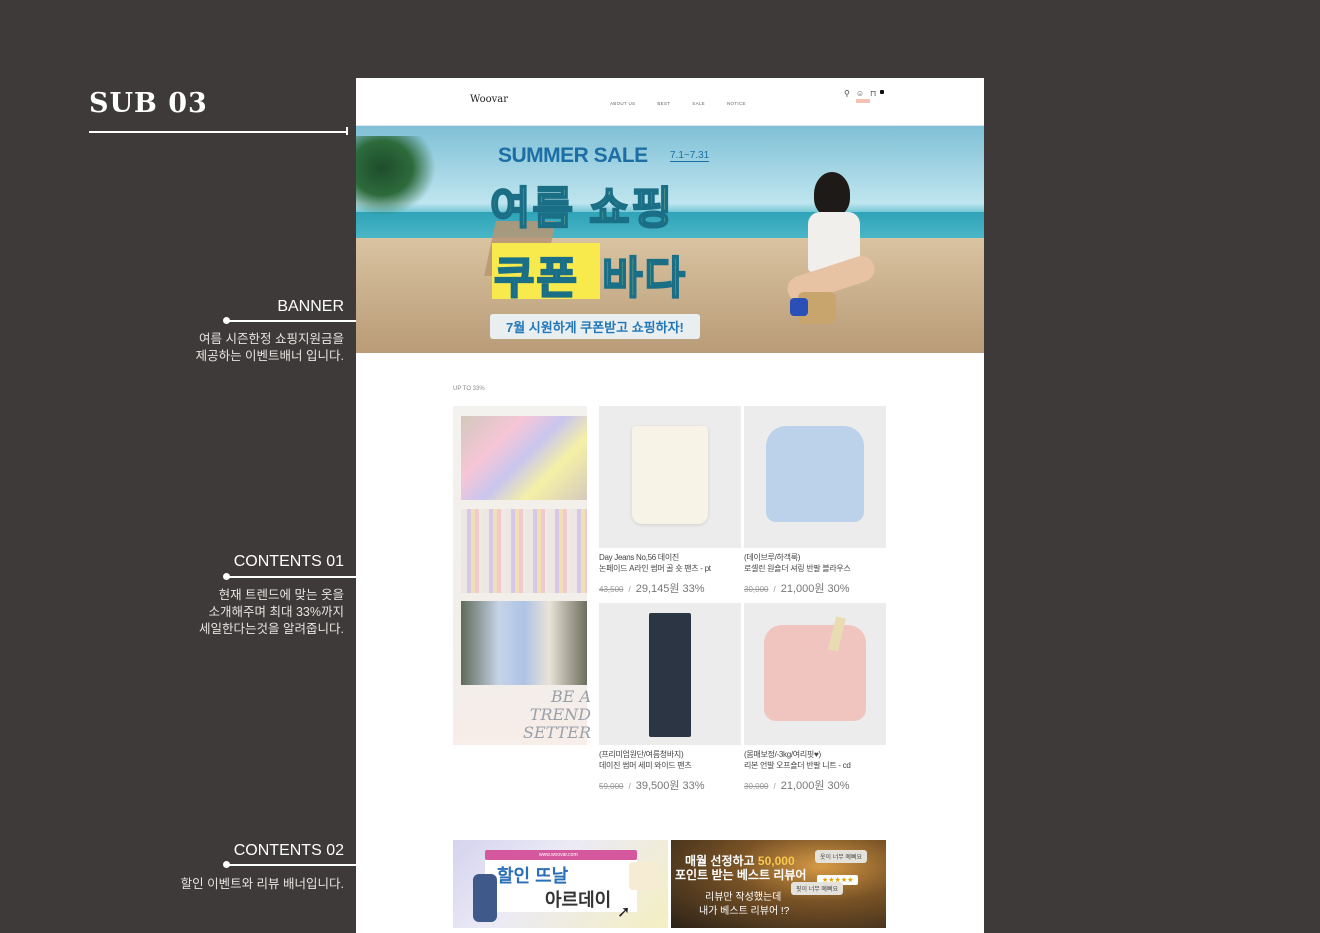  What do you see at coordinates (744, 911) in the screenshot?
I see `review-banner-line-4: 내가 베스트 리뷰어 !?` at bounding box center [744, 911].